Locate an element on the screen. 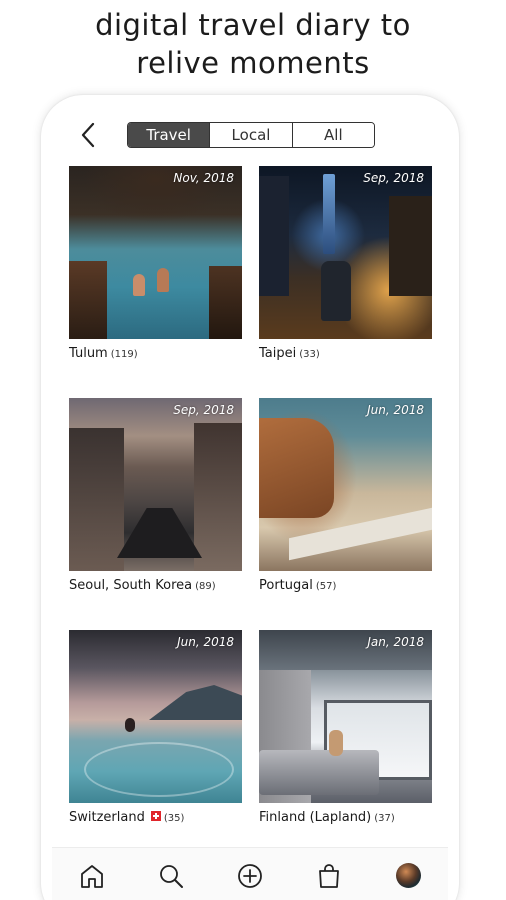  album-type-segmented-control: Travel Local All is located at coordinates (251, 135).